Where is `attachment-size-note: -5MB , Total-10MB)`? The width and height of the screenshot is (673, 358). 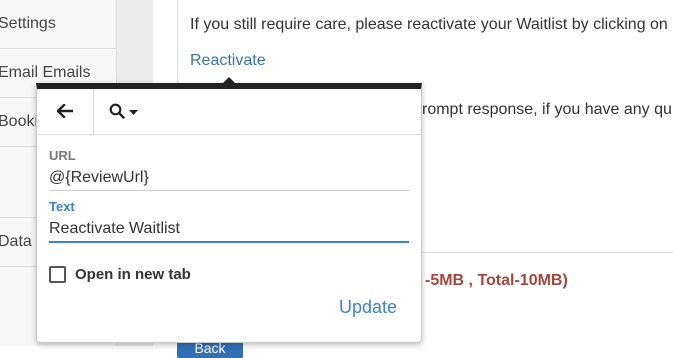 attachment-size-note: -5MB , Total-10MB) is located at coordinates (496, 280).